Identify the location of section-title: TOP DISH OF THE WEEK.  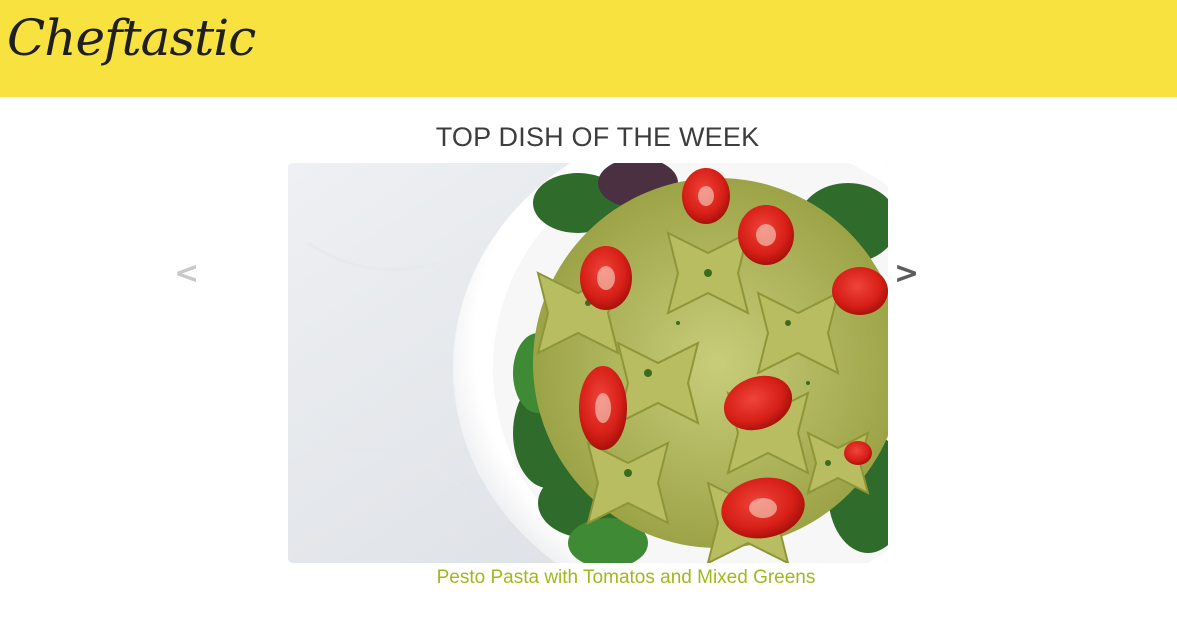
(597, 137).